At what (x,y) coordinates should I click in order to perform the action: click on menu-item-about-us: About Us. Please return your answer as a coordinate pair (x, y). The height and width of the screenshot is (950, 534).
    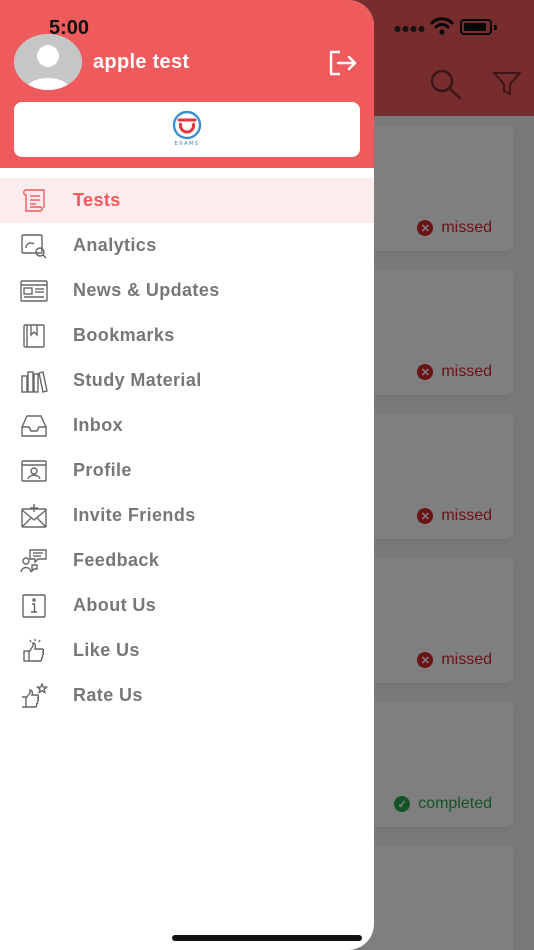
    Looking at the image, I should click on (187, 605).